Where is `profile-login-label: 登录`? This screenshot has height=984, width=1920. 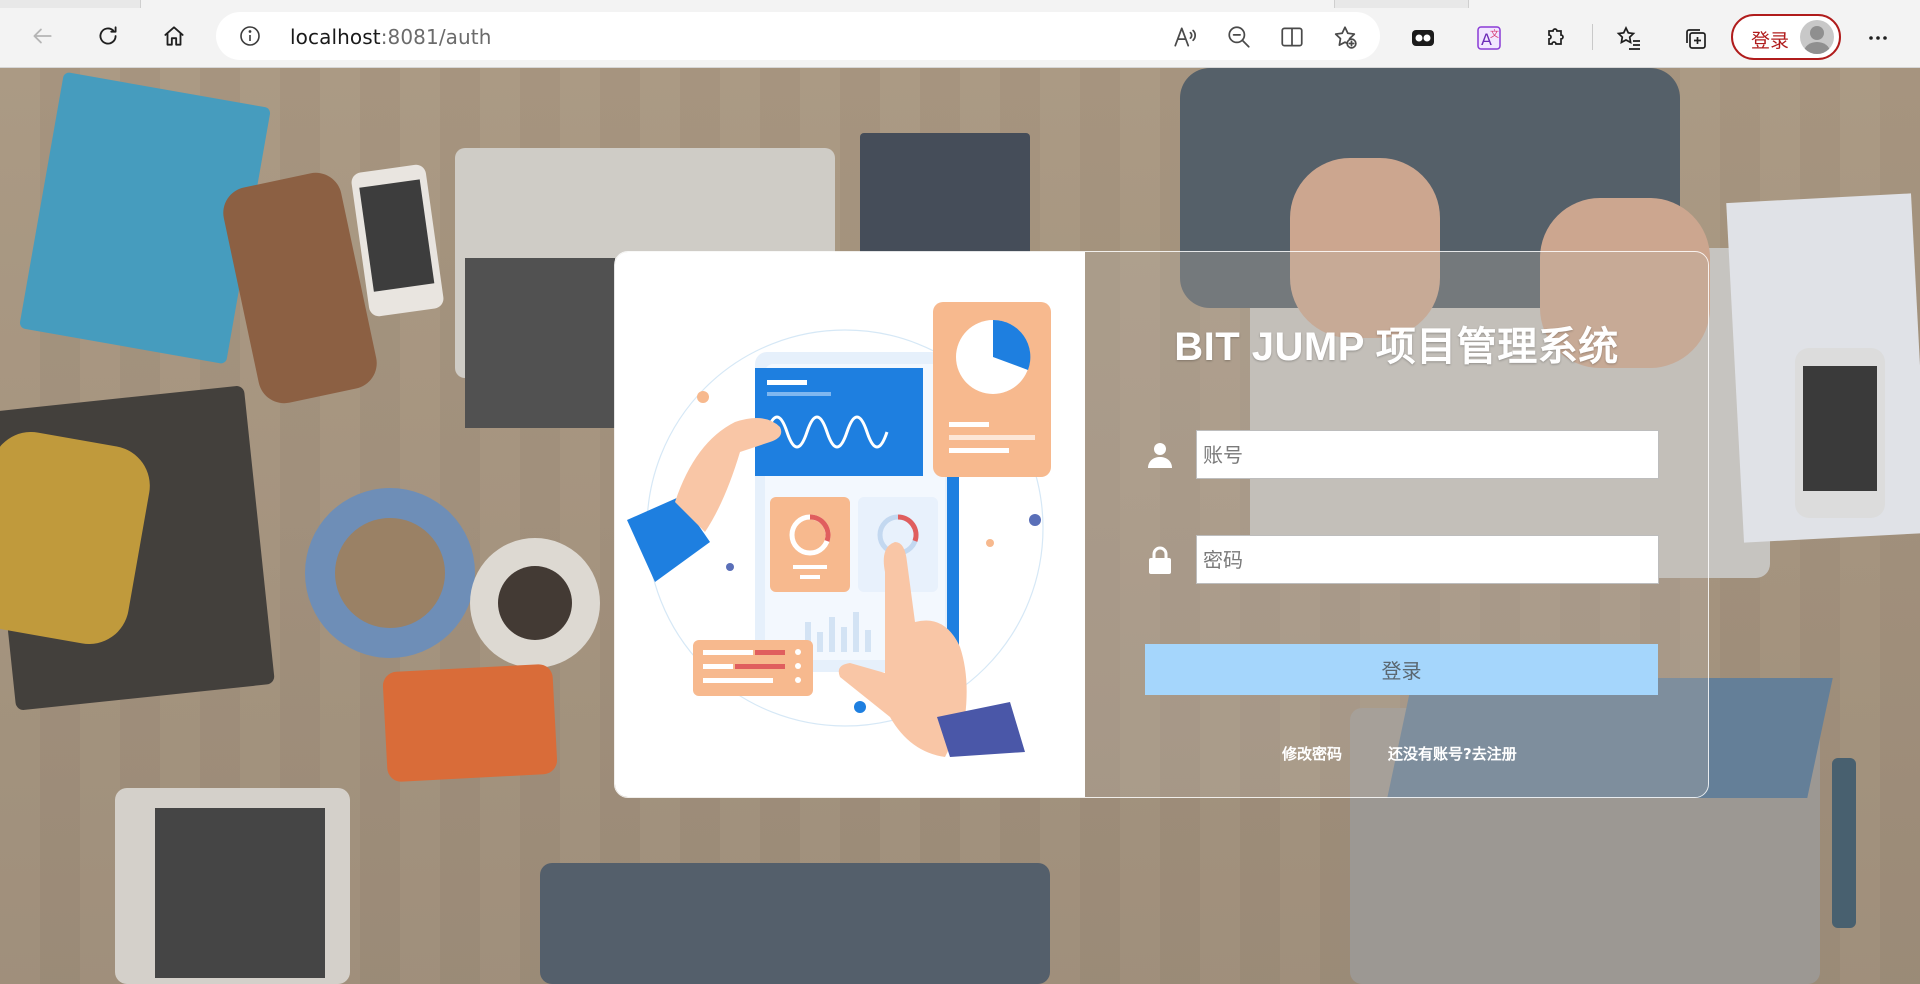 profile-login-label: 登录 is located at coordinates (1770, 41).